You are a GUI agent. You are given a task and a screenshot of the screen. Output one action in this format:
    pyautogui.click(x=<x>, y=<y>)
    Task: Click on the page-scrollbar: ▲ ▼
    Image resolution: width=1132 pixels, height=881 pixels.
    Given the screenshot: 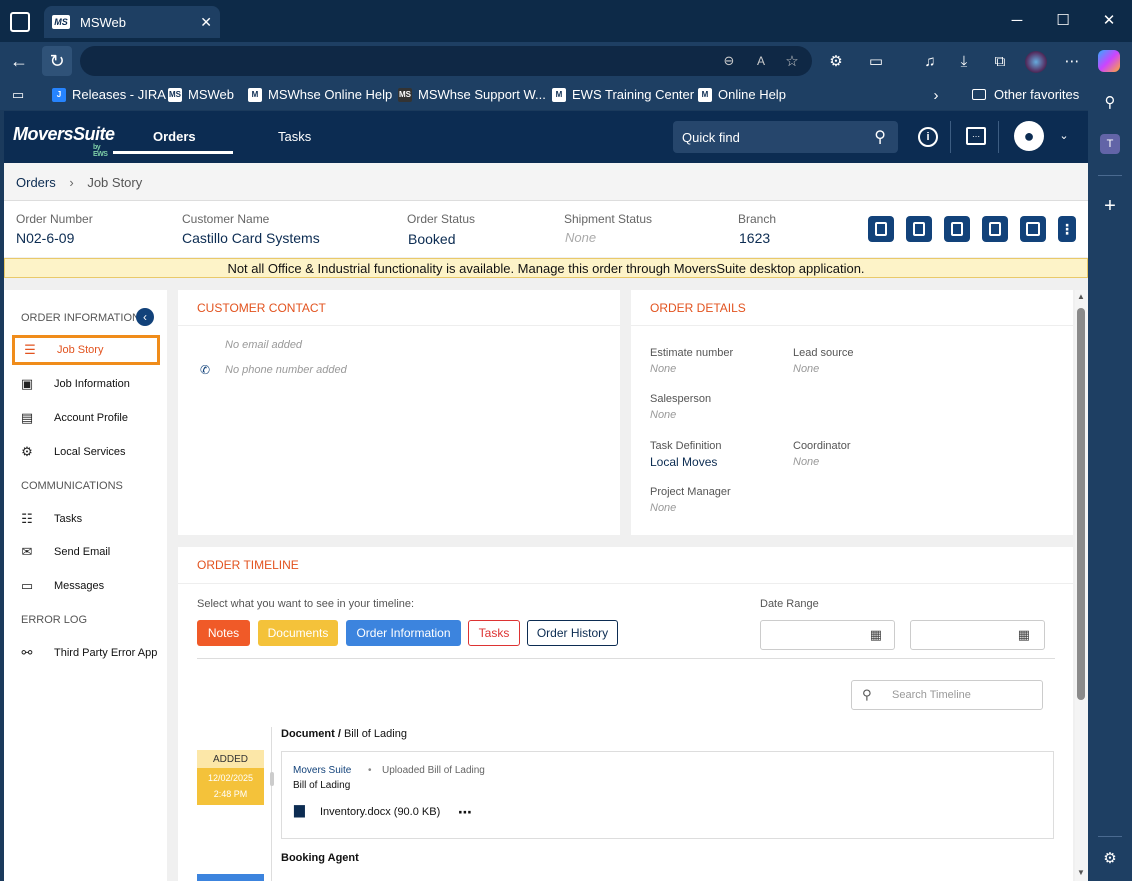 What is the action you would take?
    pyautogui.click(x=1081, y=585)
    